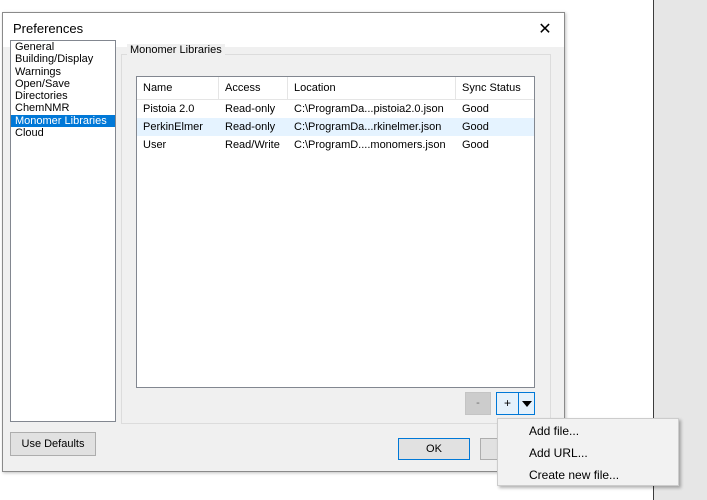 The height and width of the screenshot is (500, 707). Describe the element at coordinates (253, 88) in the screenshot. I see `column-header-access: Access` at that location.